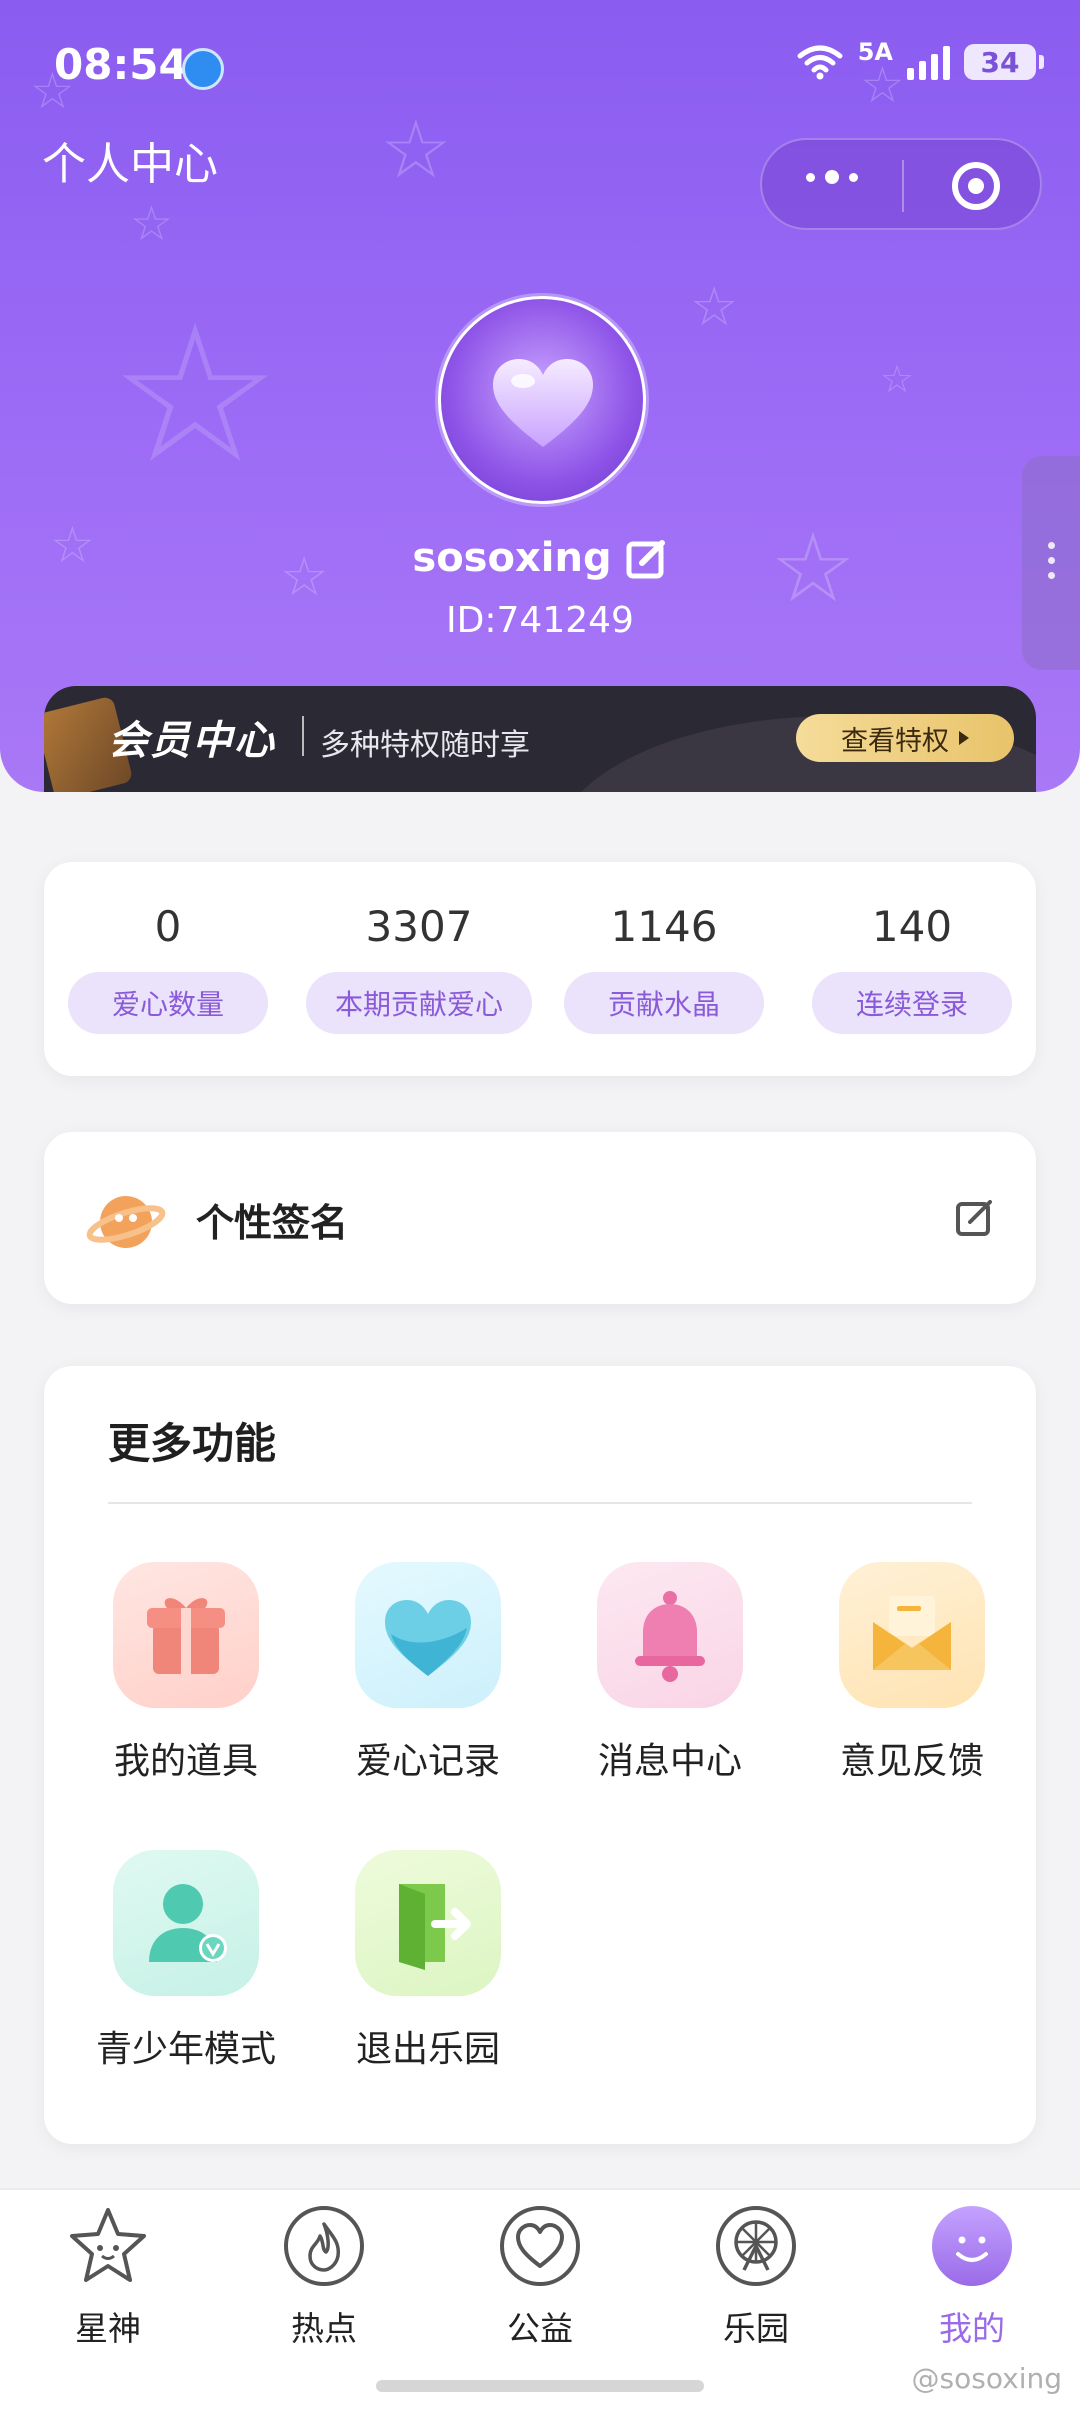 This screenshot has height=2413, width=1080. Describe the element at coordinates (419, 1003) in the screenshot. I see `stat-label: 本期贡献爱心` at that location.